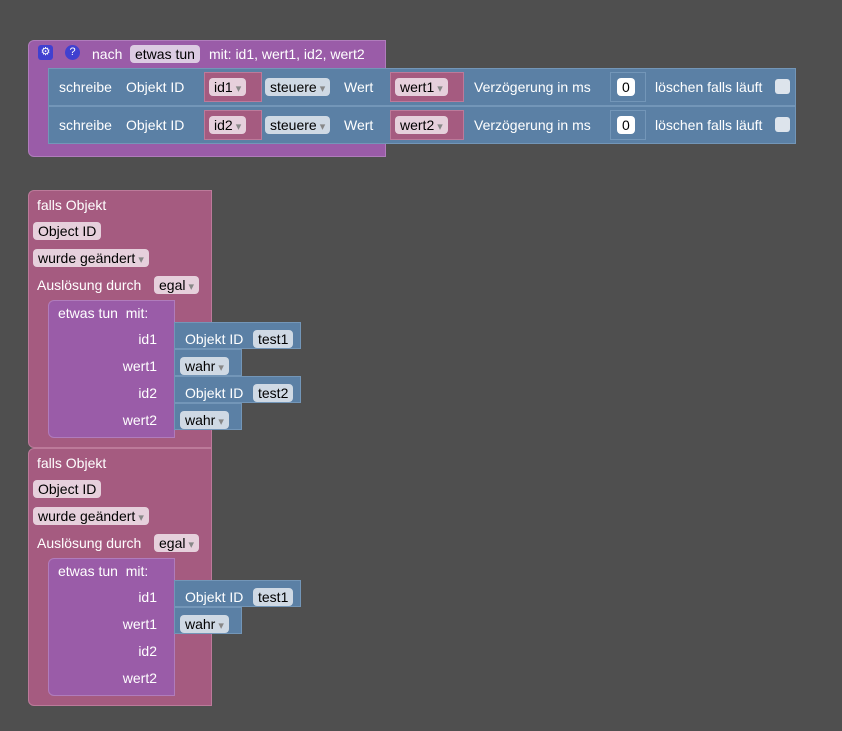 This screenshot has height=731, width=842. I want to click on id-variable-dropdown: id2, so click(228, 125).